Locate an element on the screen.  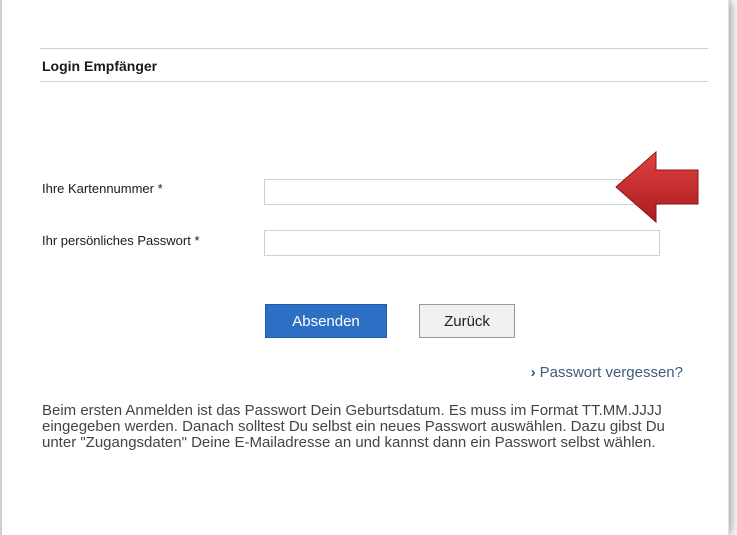
forgot-password-link: › Passwort vergessen? is located at coordinates (607, 372).